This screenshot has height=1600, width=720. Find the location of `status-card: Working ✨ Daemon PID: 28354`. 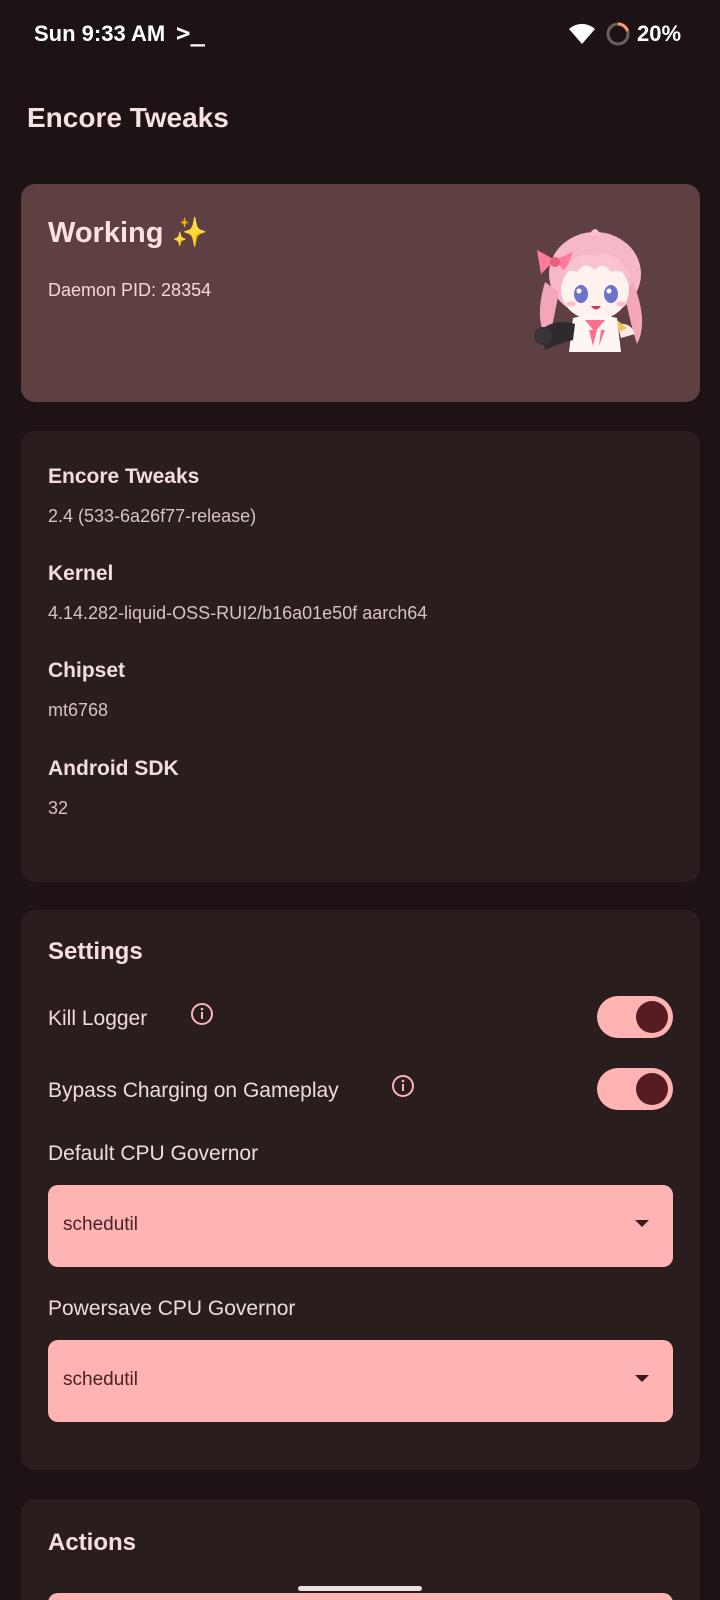

status-card: Working ✨ Daemon PID: 28354 is located at coordinates (360, 293).